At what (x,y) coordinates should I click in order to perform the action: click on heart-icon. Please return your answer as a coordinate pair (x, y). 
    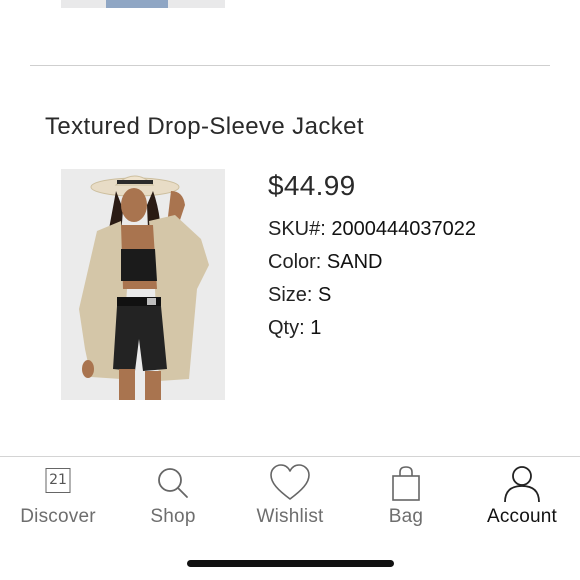
    Looking at the image, I should click on (290, 482).